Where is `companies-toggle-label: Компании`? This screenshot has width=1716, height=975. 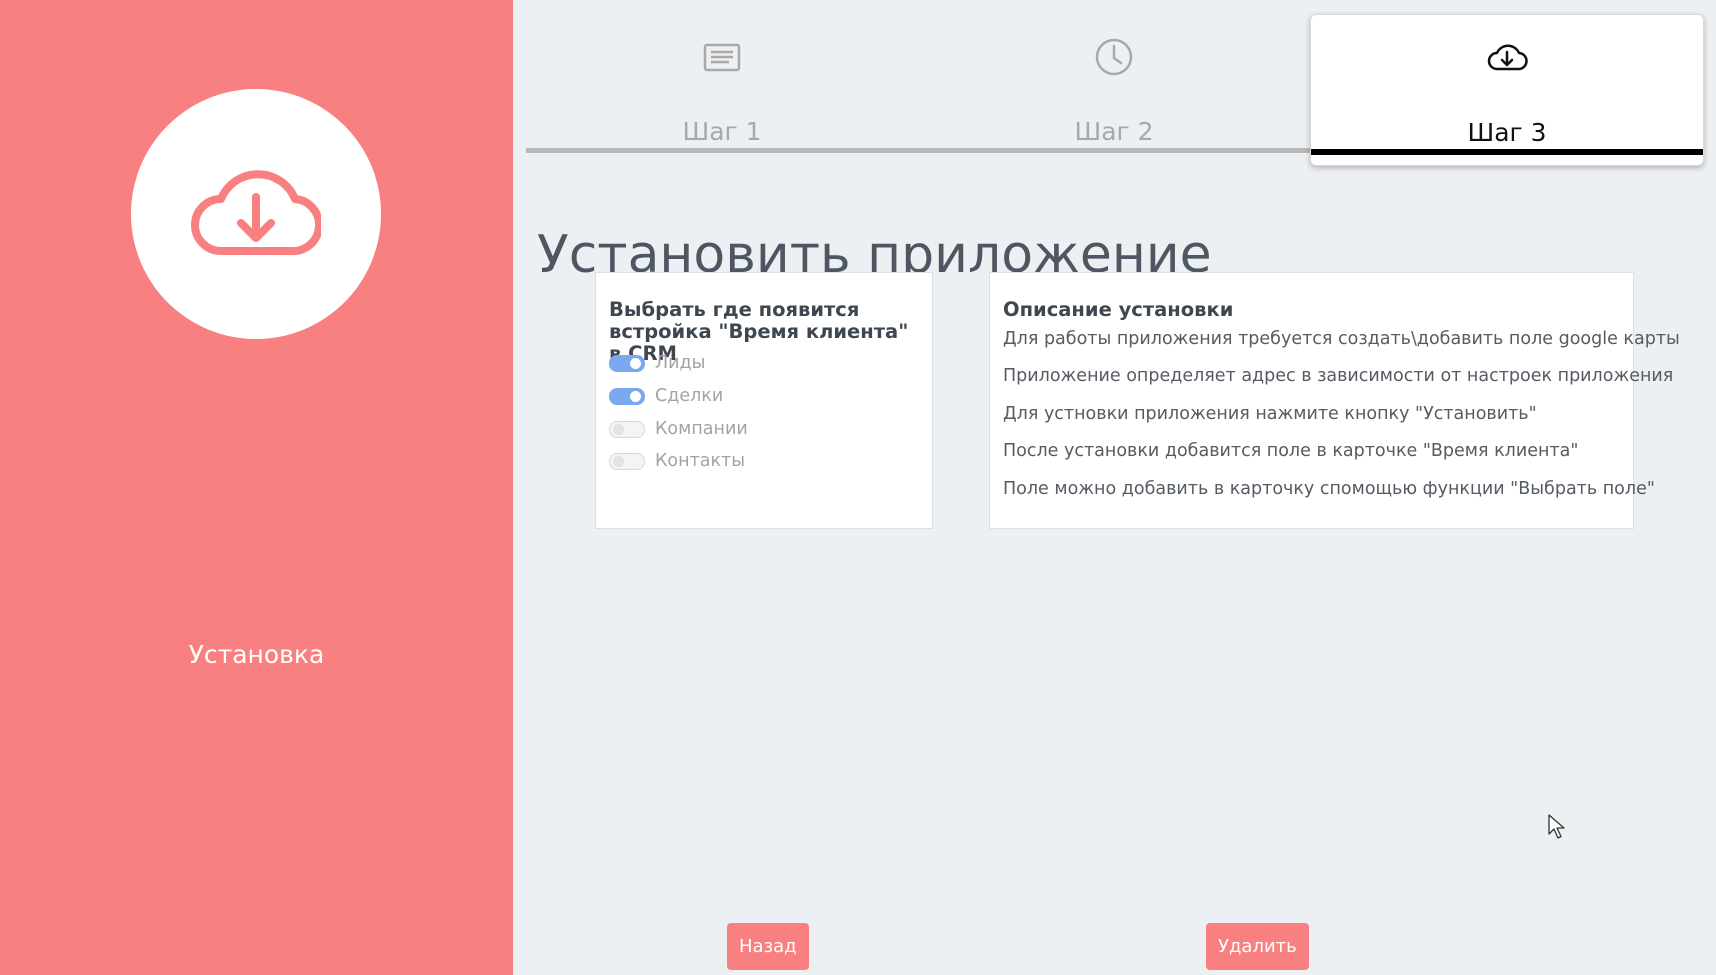 companies-toggle-label: Компании is located at coordinates (701, 429).